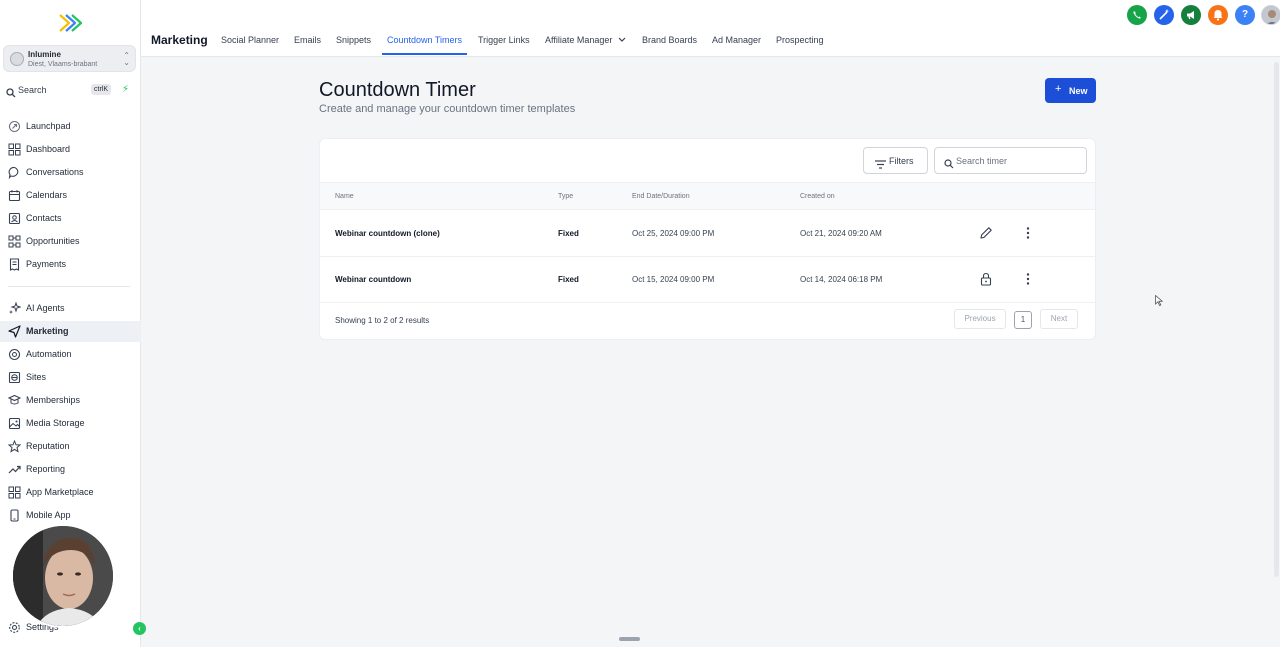  I want to click on sparkle-icon, so click(15, 308).